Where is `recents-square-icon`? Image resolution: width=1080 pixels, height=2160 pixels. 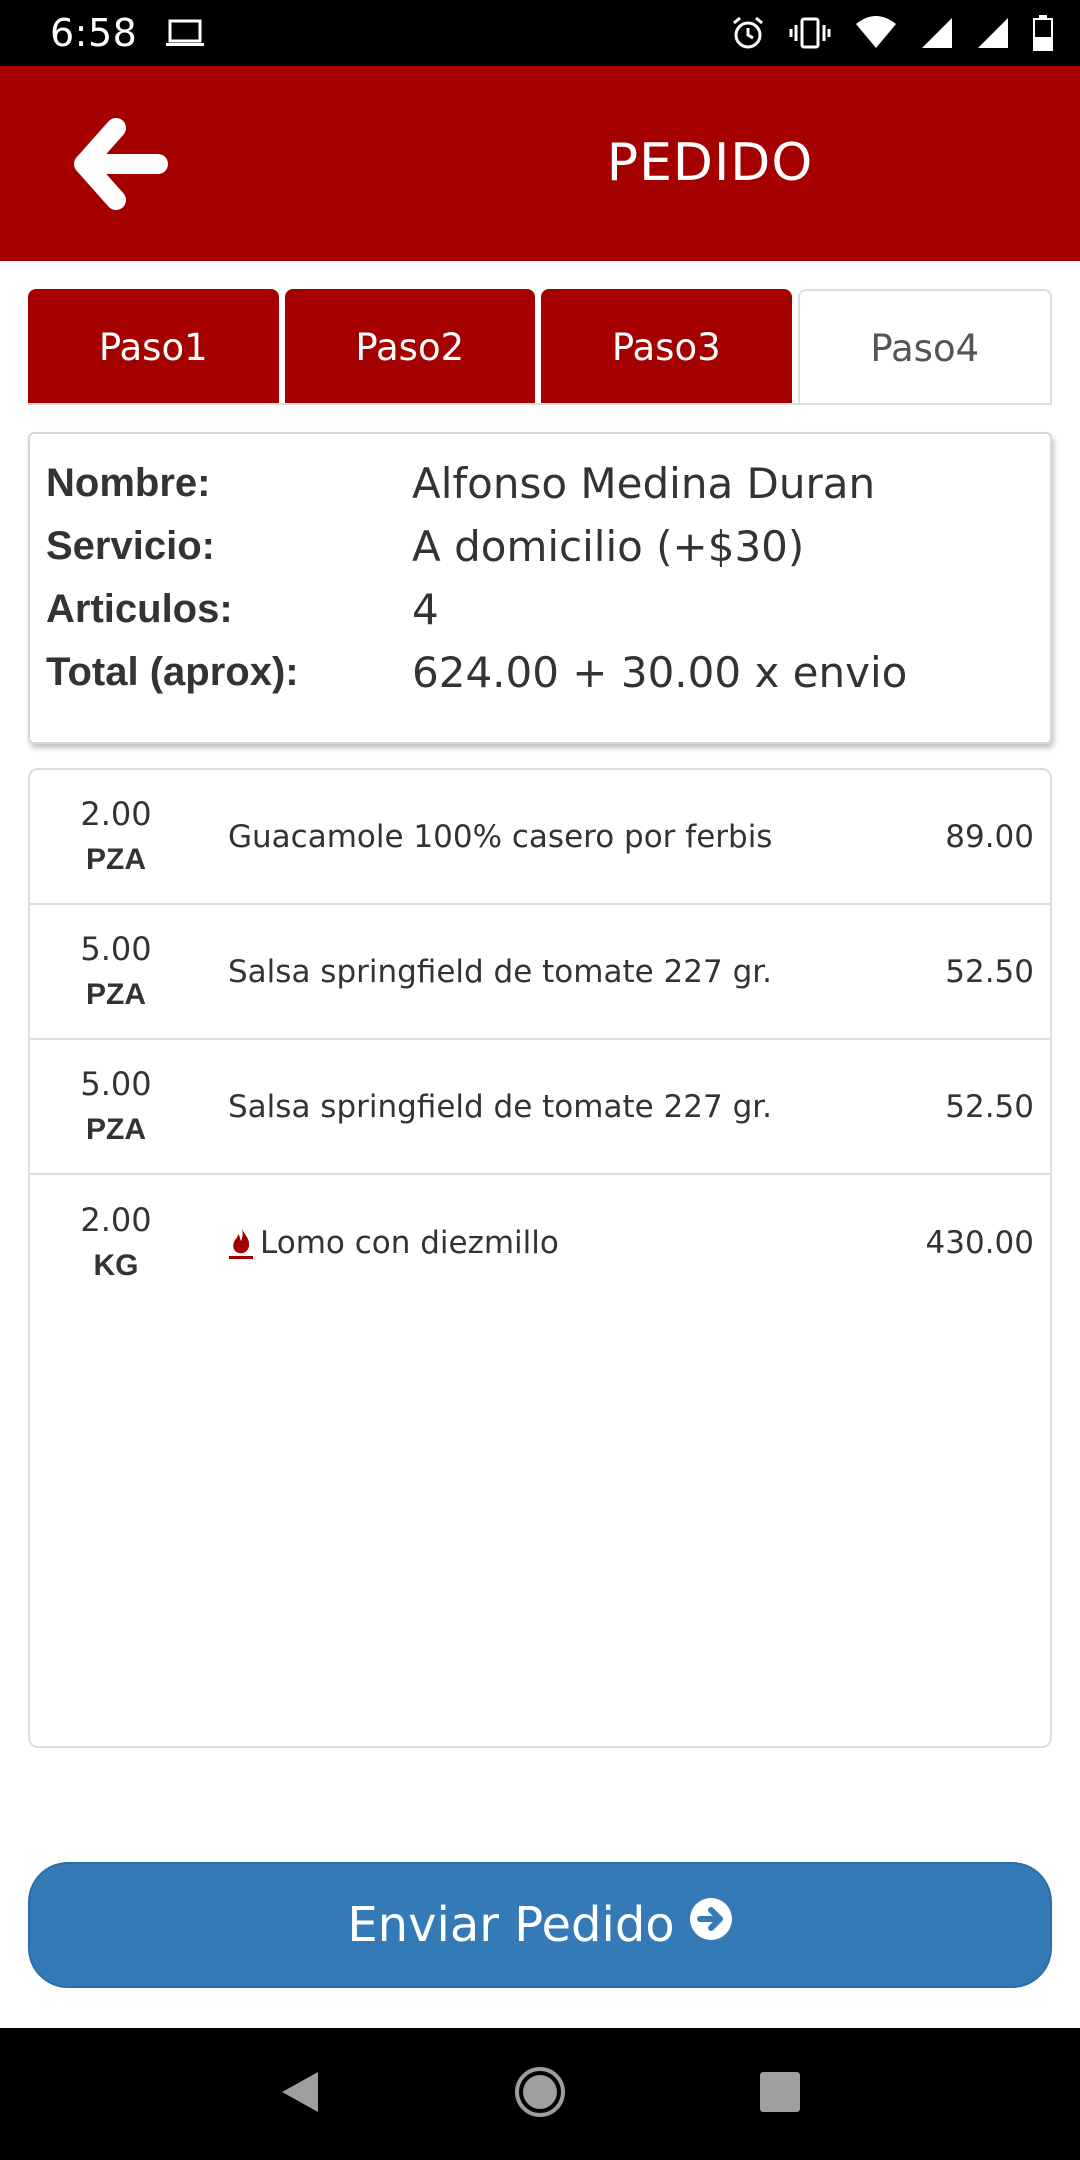 recents-square-icon is located at coordinates (780, 2094).